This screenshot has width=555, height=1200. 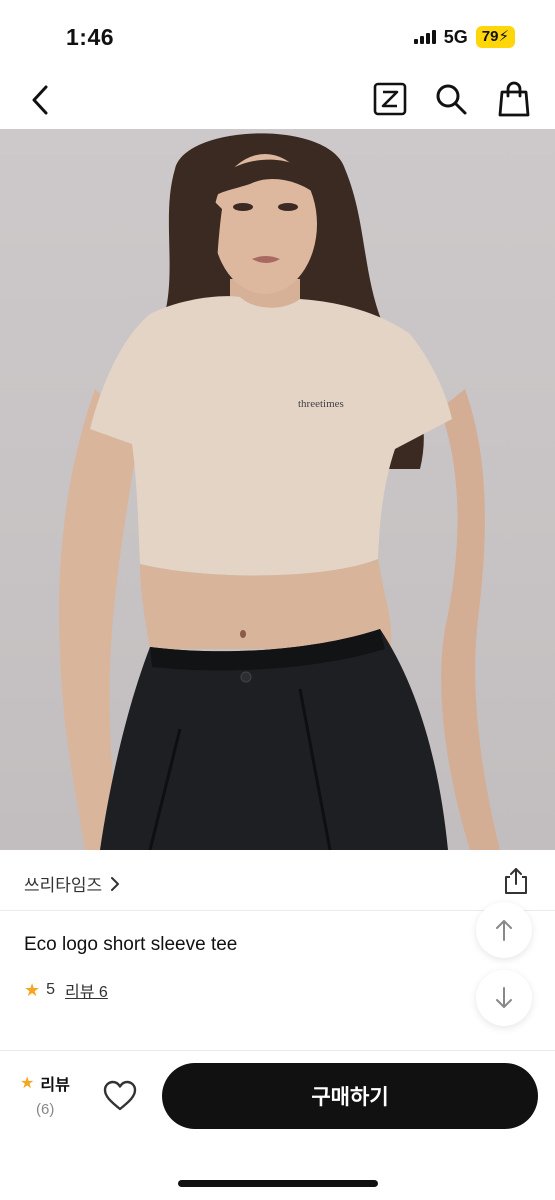 What do you see at coordinates (278, 1183) in the screenshot?
I see `home-indicator` at bounding box center [278, 1183].